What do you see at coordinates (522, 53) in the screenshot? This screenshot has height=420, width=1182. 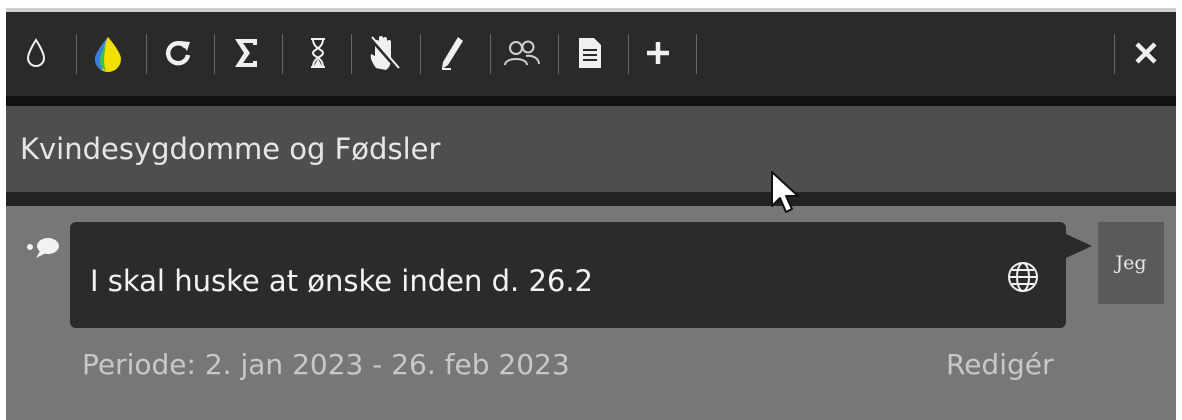 I see `users-icon` at bounding box center [522, 53].